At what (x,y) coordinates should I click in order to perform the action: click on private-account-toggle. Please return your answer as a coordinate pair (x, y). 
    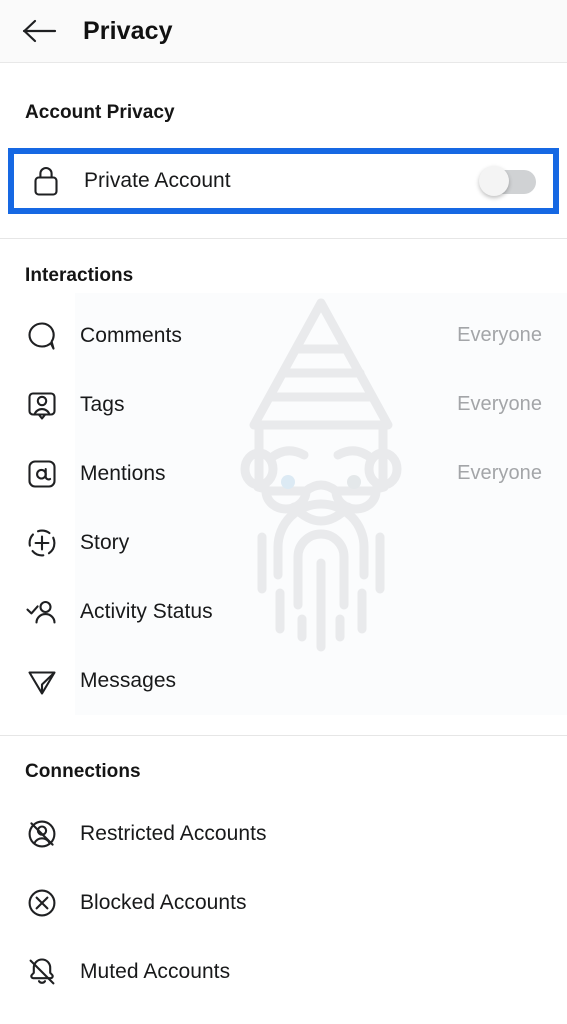
    Looking at the image, I should click on (507, 181).